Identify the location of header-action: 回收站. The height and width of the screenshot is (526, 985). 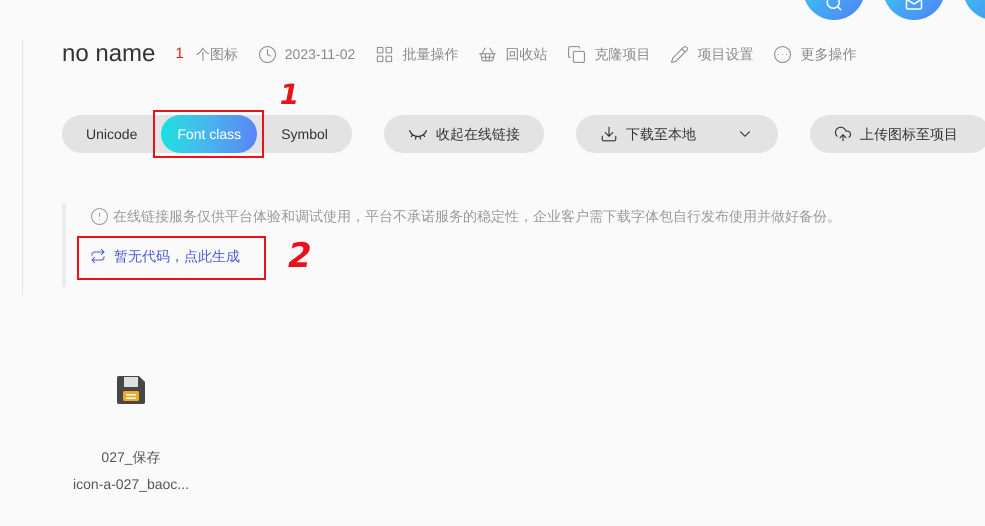
(513, 54).